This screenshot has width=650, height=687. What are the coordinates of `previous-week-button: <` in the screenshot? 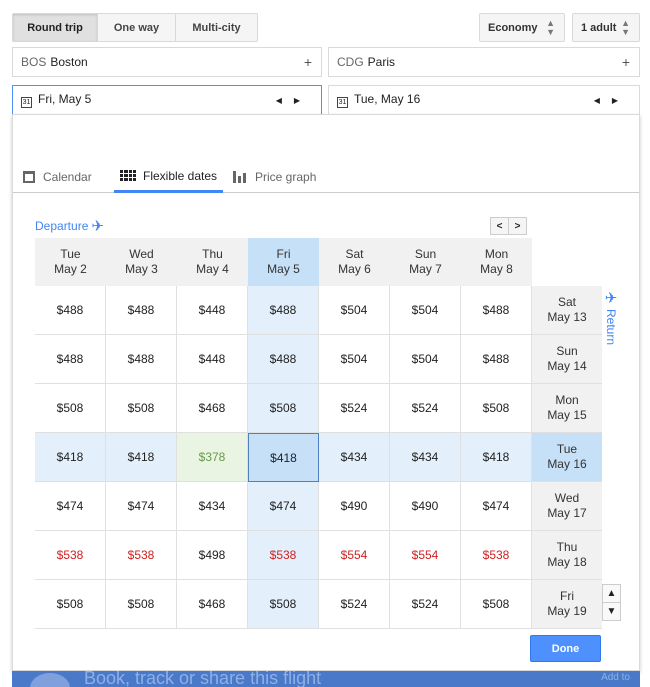 It's located at (499, 226).